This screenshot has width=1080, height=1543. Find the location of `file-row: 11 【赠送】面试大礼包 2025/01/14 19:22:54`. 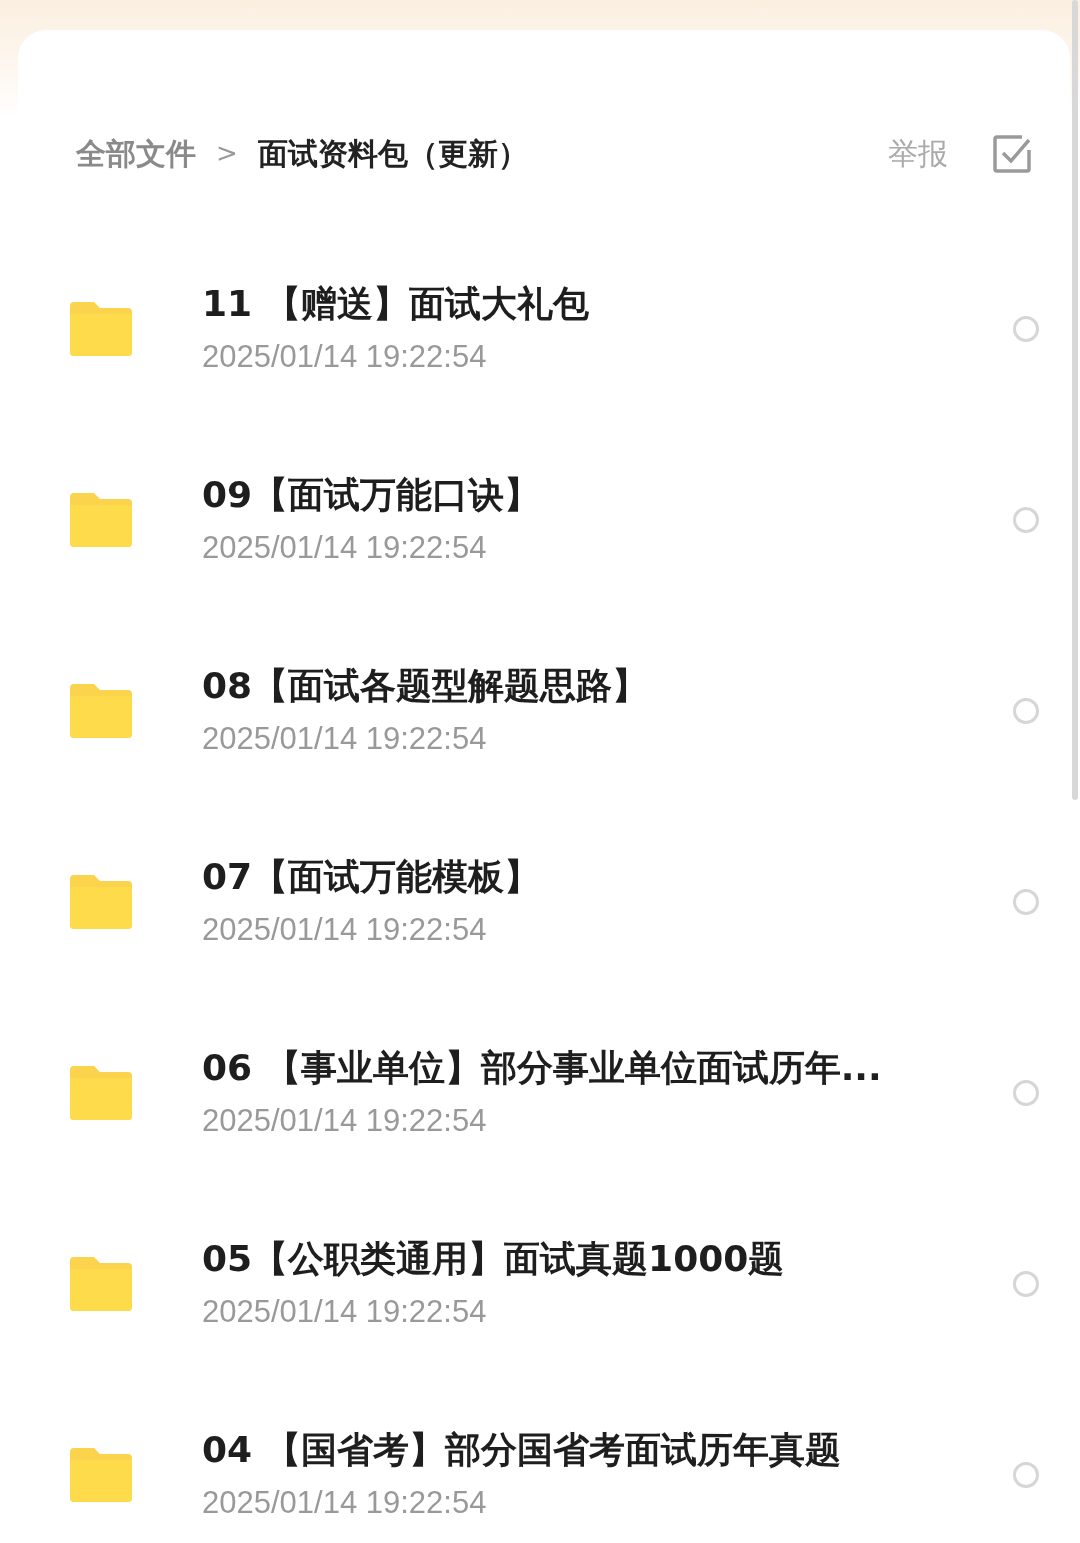

file-row: 11 【赠送】面试大礼包 2025/01/14 19:22:54 is located at coordinates (544, 328).